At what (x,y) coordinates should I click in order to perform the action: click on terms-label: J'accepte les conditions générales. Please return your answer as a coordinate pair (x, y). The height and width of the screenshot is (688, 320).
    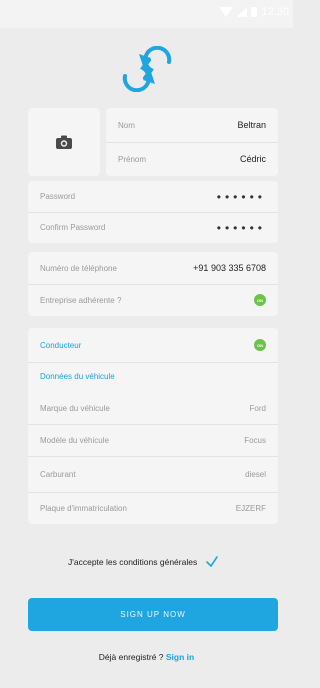
    Looking at the image, I should click on (133, 562).